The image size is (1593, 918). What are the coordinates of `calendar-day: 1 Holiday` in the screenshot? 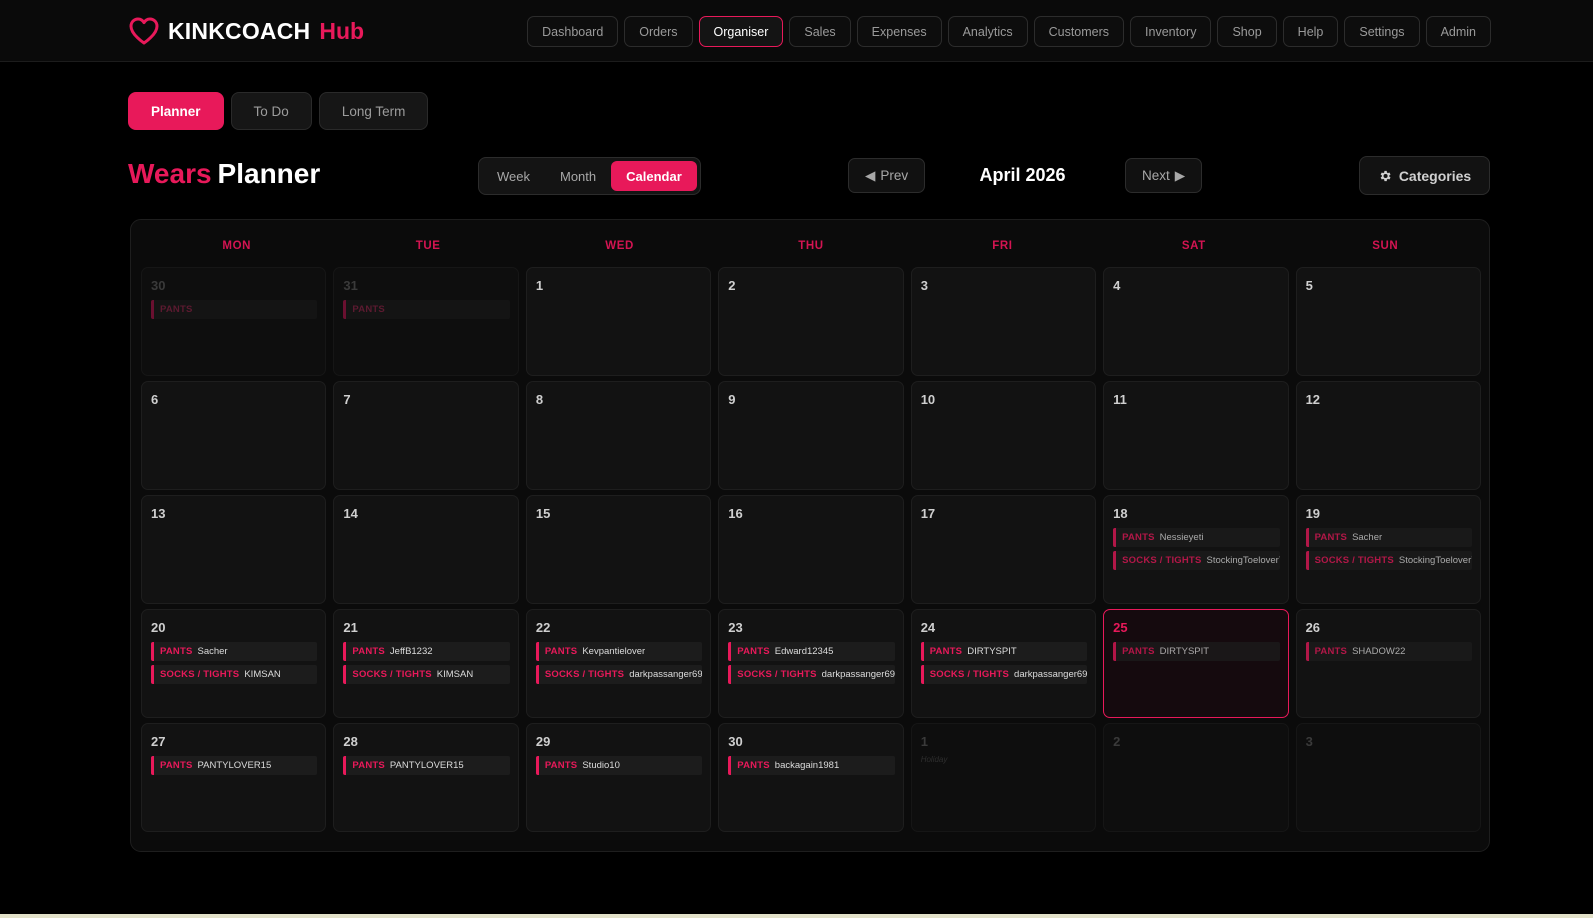 It's located at (1003, 777).